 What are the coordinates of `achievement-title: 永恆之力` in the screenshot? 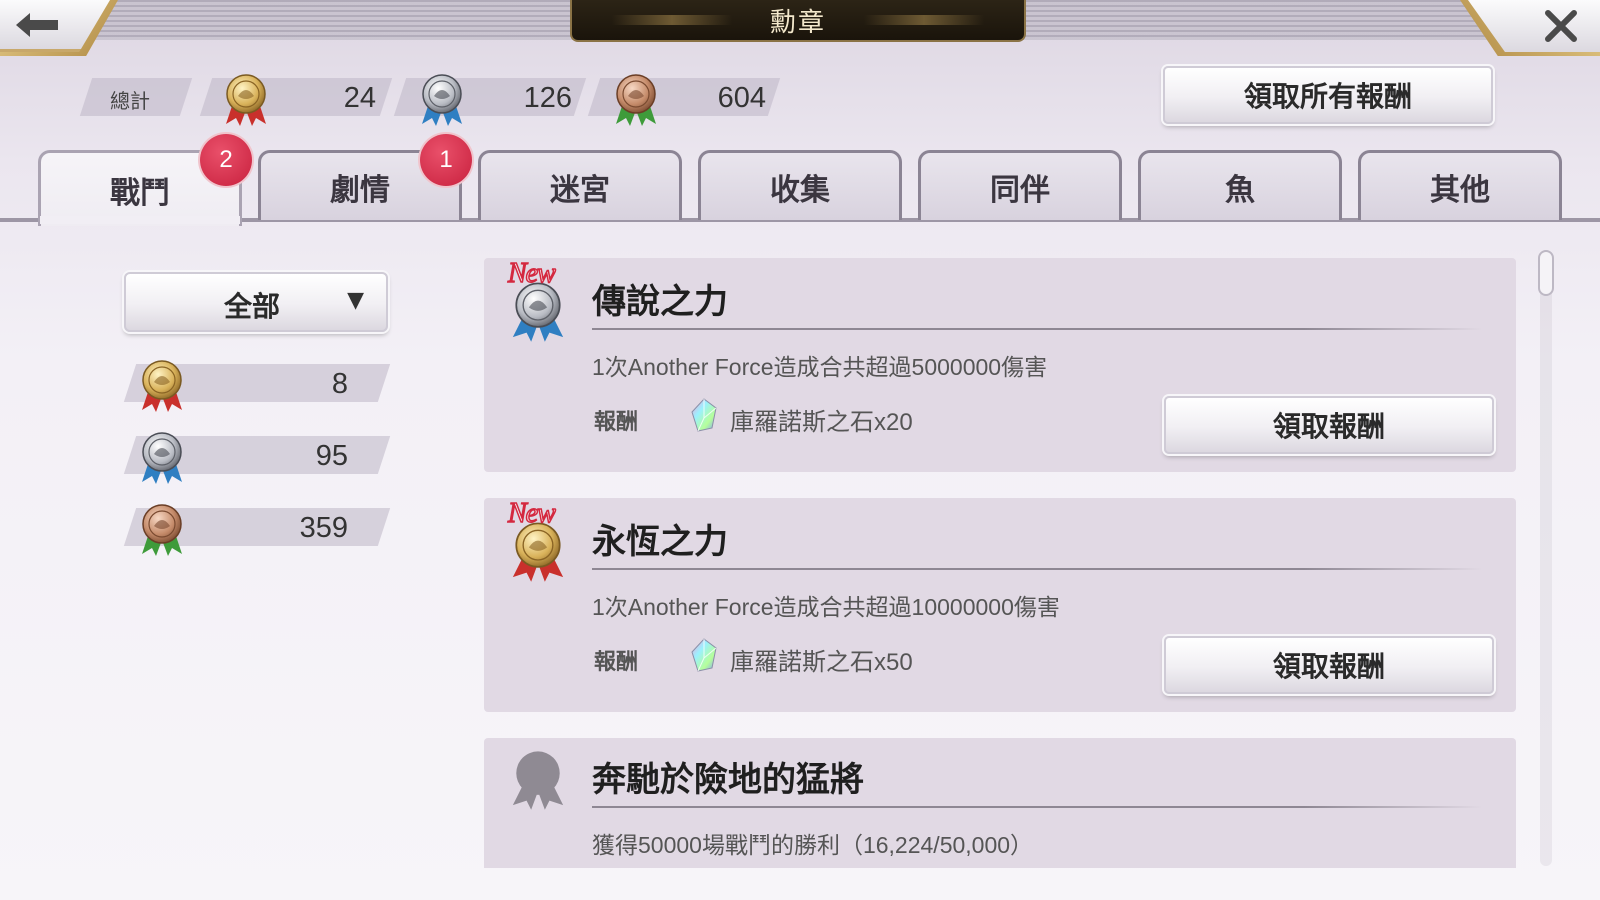 It's located at (660, 542).